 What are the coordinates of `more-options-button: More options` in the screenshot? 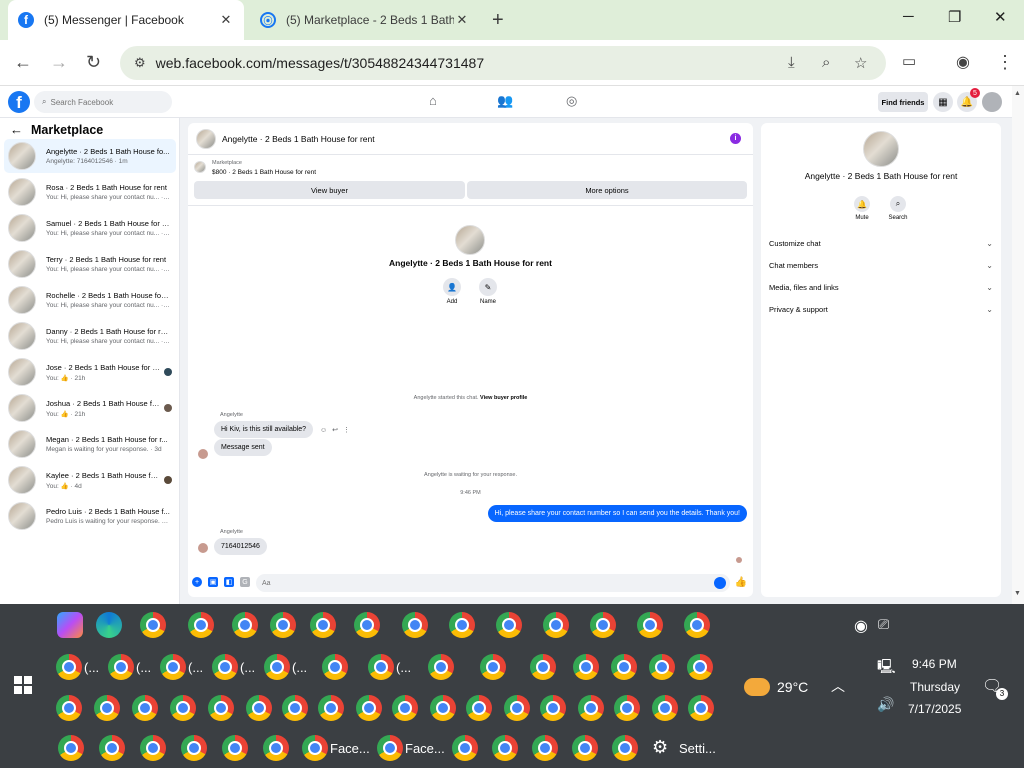 It's located at (607, 190).